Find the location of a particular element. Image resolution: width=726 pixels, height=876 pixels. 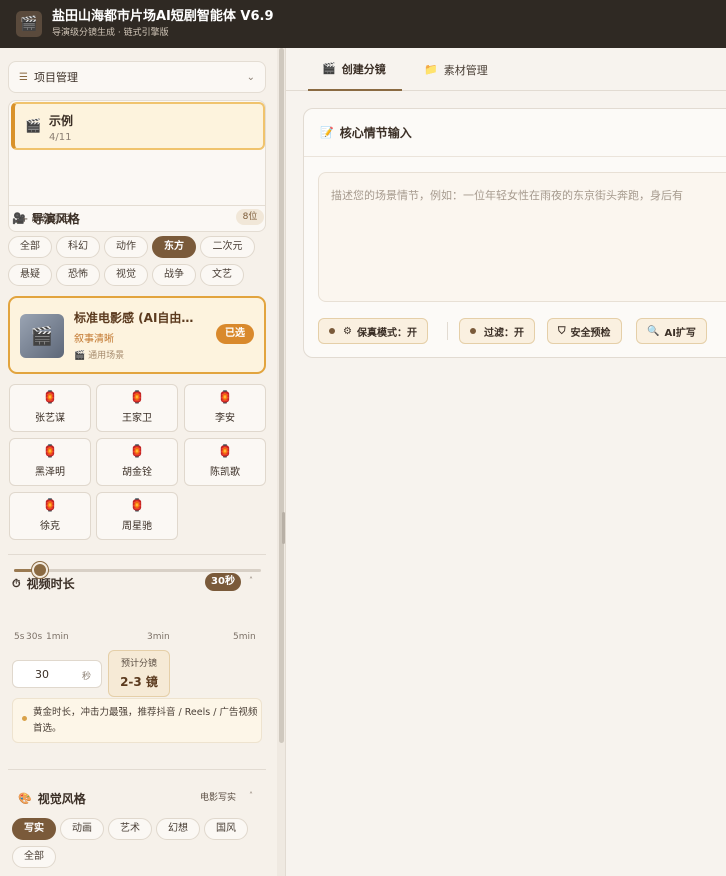

fidelity-label: 保真模式：开 is located at coordinates (386, 333).